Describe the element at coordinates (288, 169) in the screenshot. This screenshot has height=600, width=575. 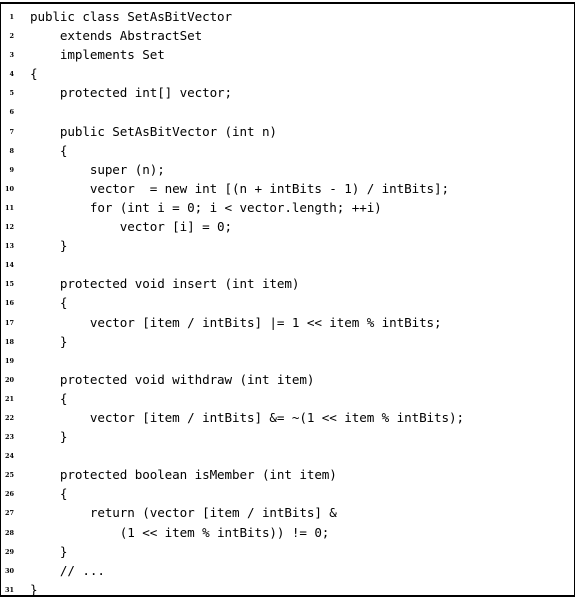
I see `code-line: 9 super (n);` at that location.